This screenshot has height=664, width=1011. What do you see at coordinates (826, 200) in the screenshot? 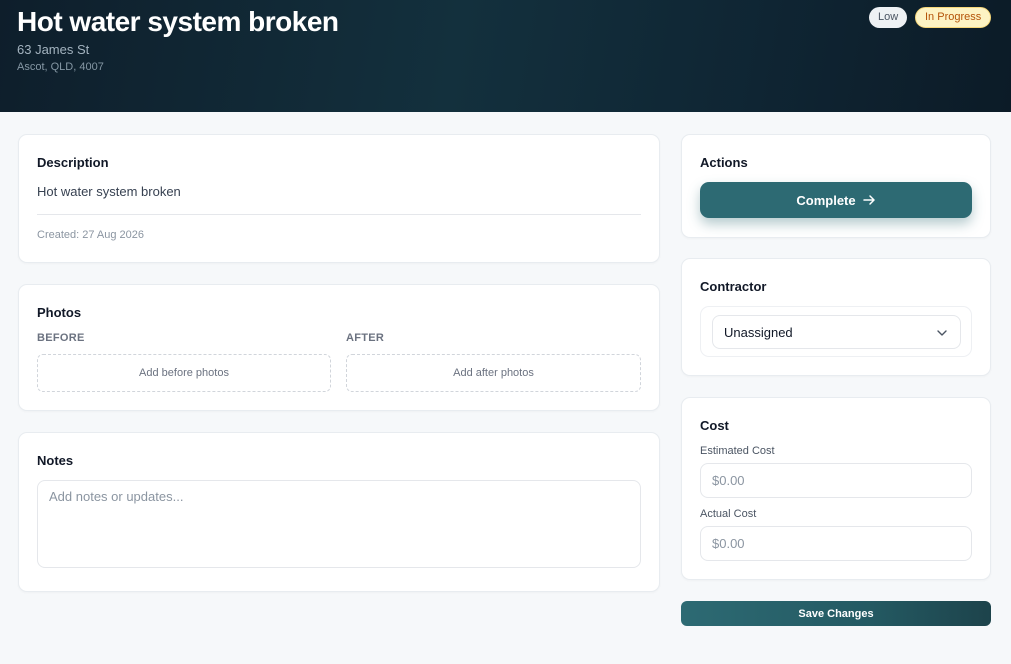
I see `complete-button-label: Complete` at bounding box center [826, 200].